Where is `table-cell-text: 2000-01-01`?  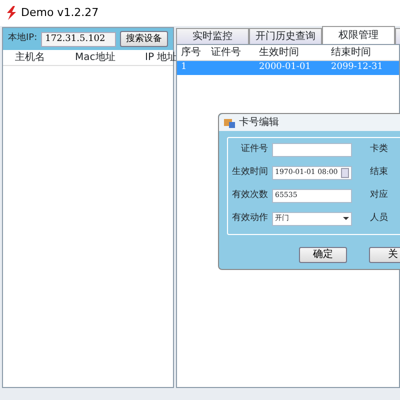
table-cell-text: 2000-01-01 is located at coordinates (285, 67).